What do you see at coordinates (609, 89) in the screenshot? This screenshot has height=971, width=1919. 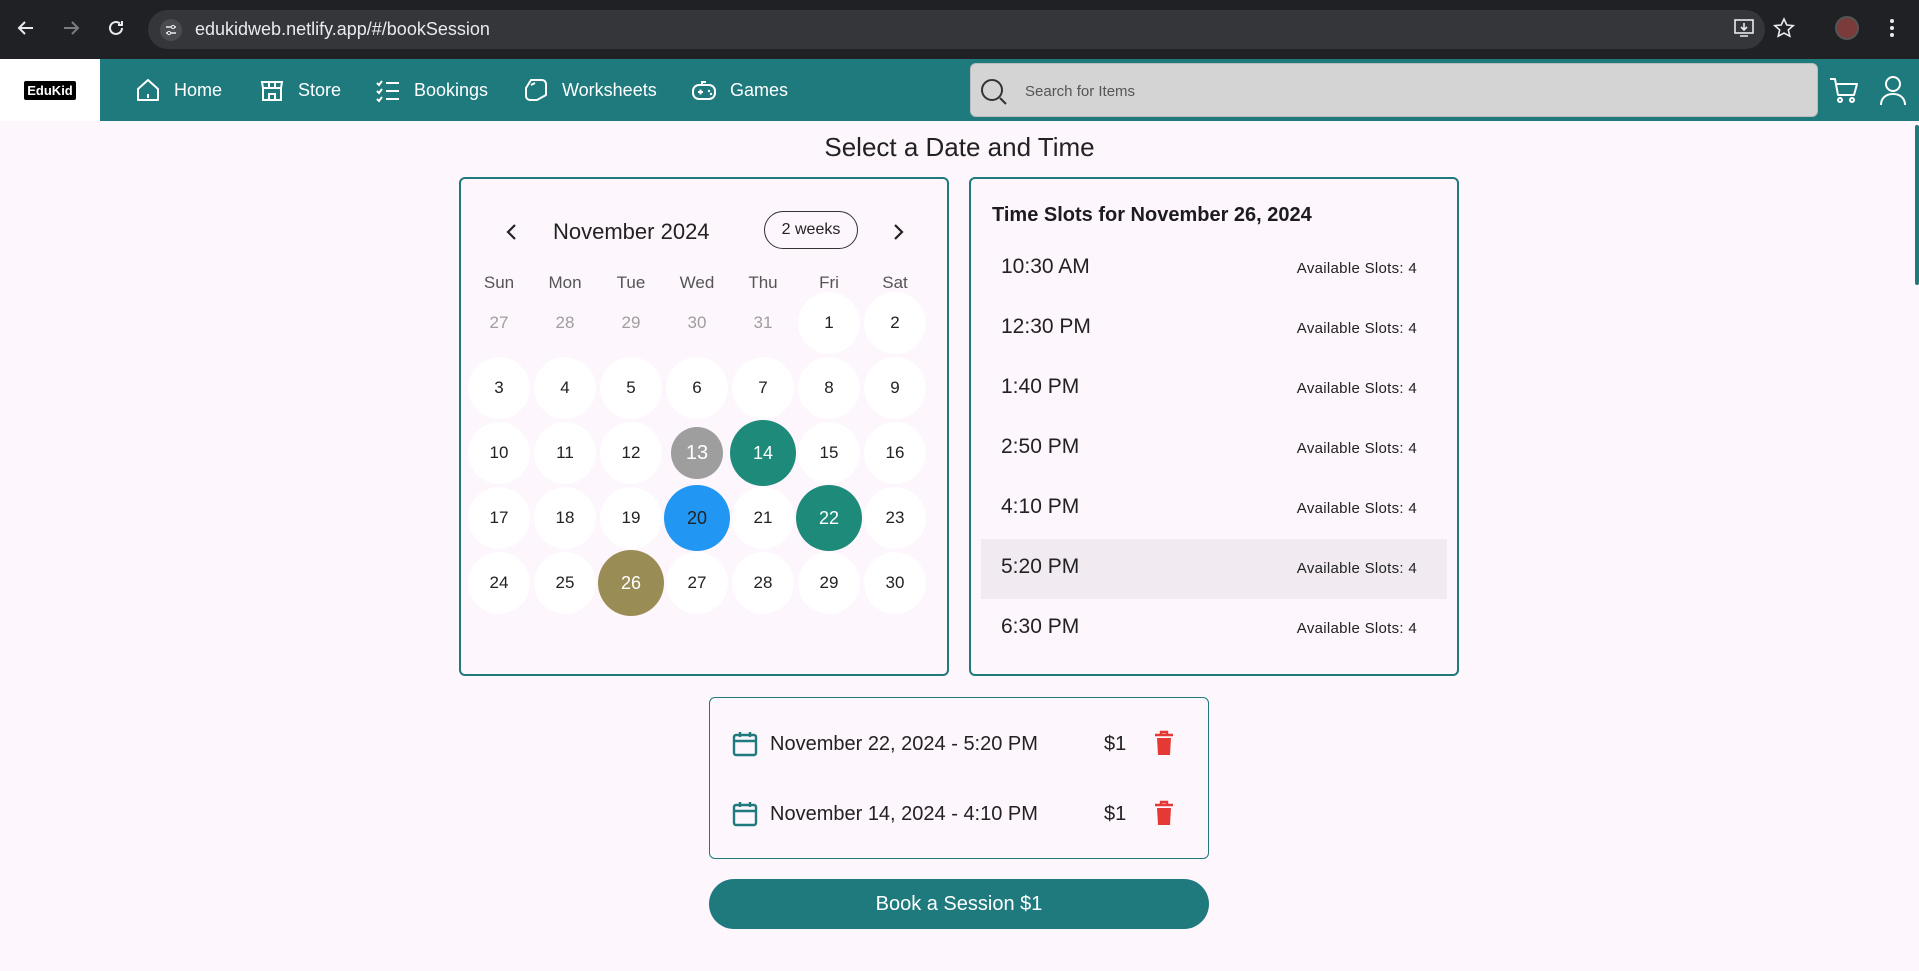 I see `nav-worksheets-label: Worksheets` at bounding box center [609, 89].